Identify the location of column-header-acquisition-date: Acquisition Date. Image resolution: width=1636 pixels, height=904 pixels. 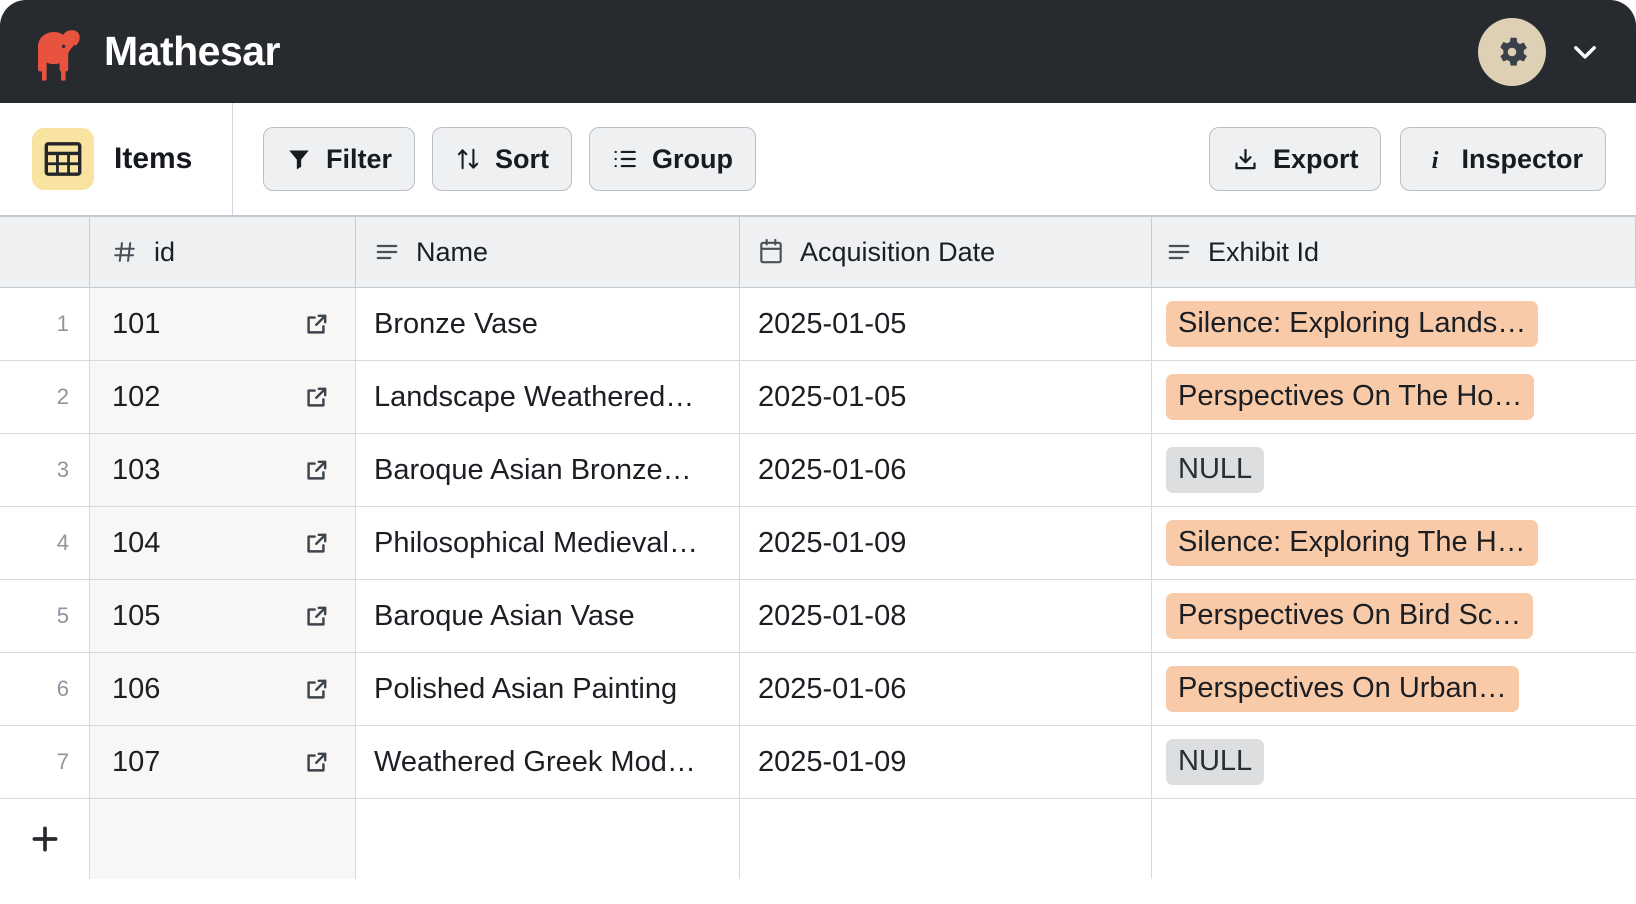
(946, 252).